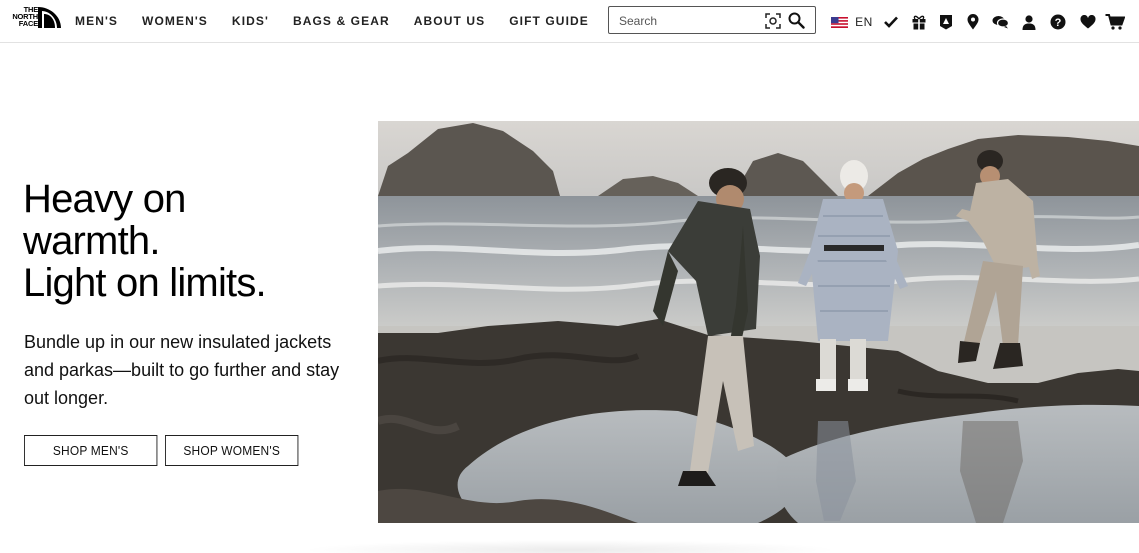  I want to click on nav-item-womens: WOMEN'S, so click(175, 21).